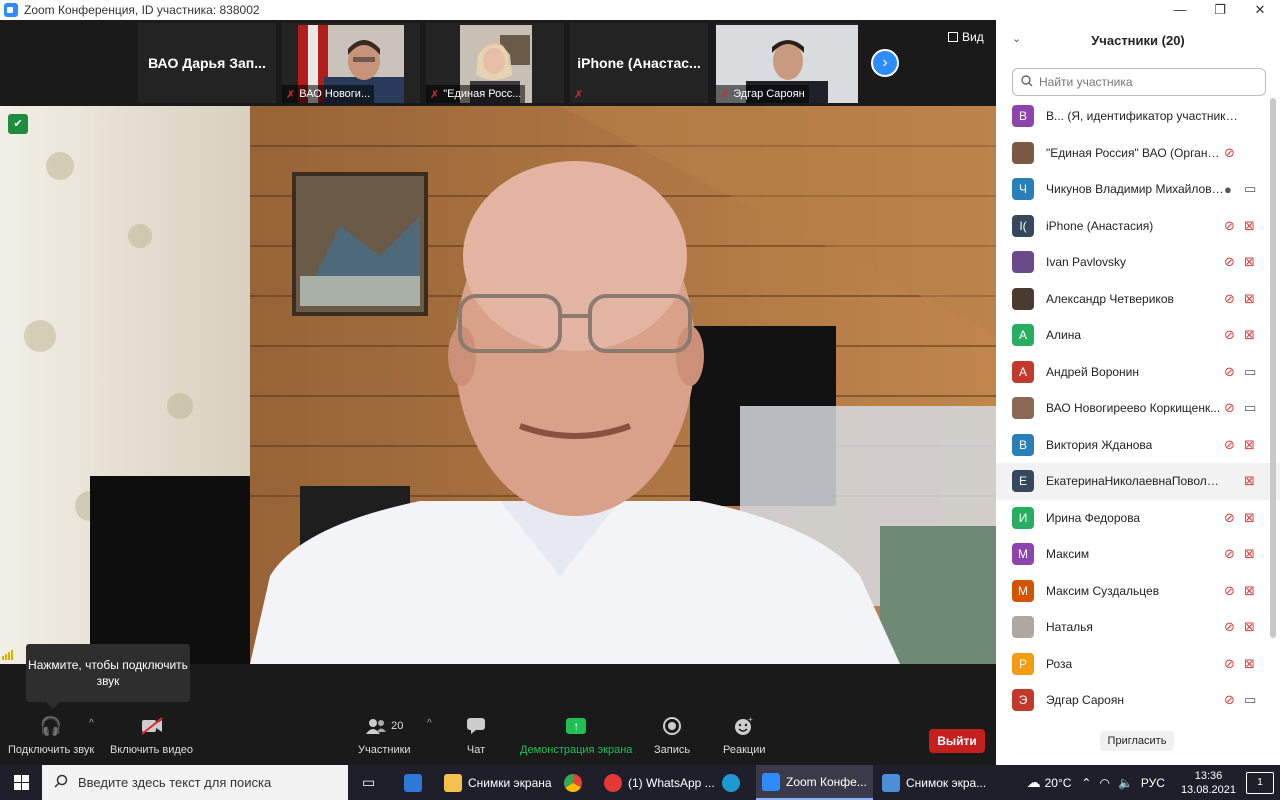 The image size is (1280, 800). I want to click on chevron-down-icon: ⌄, so click(1016, 38).